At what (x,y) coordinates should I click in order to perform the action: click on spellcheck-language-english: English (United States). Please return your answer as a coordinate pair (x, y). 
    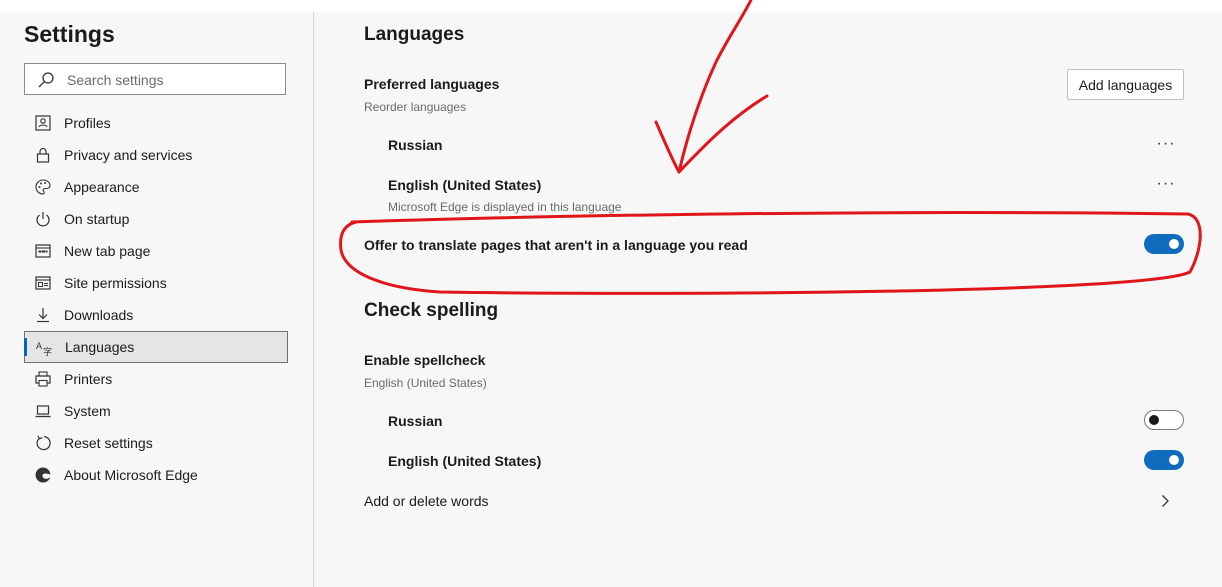
    Looking at the image, I should click on (465, 461).